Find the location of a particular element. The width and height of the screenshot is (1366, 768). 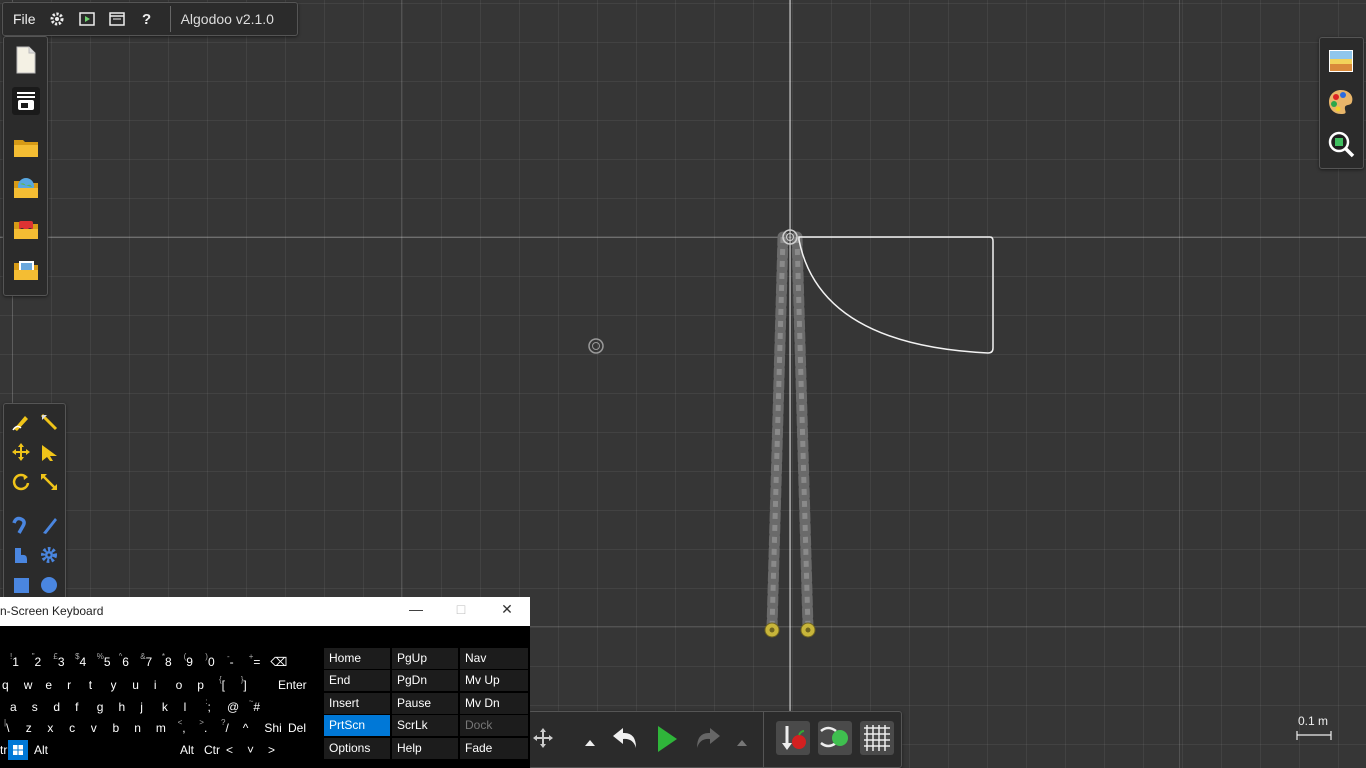

pan-icon is located at coordinates (543, 738).